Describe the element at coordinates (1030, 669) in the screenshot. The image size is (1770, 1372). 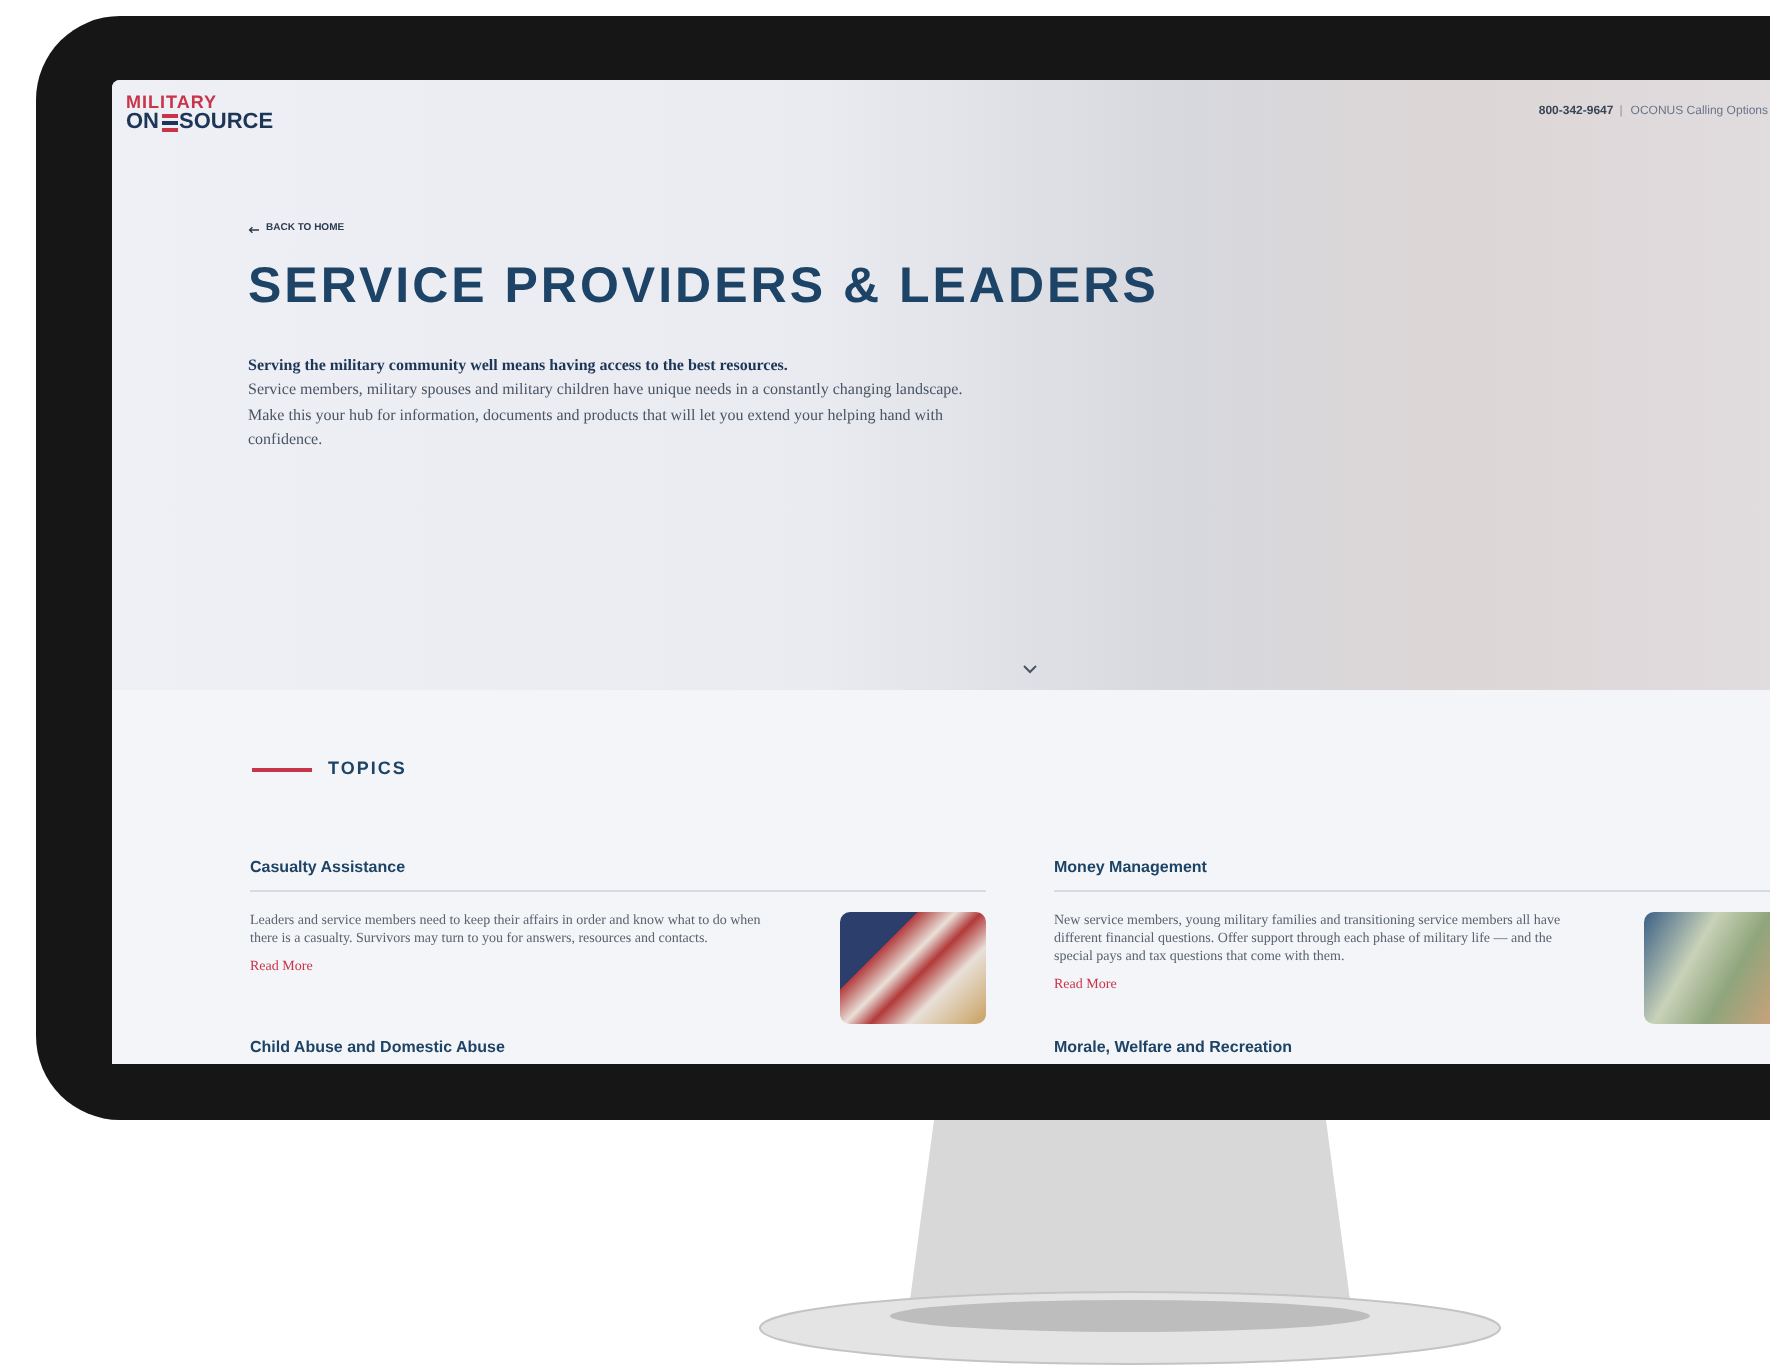
I see `chevron-down-icon` at that location.